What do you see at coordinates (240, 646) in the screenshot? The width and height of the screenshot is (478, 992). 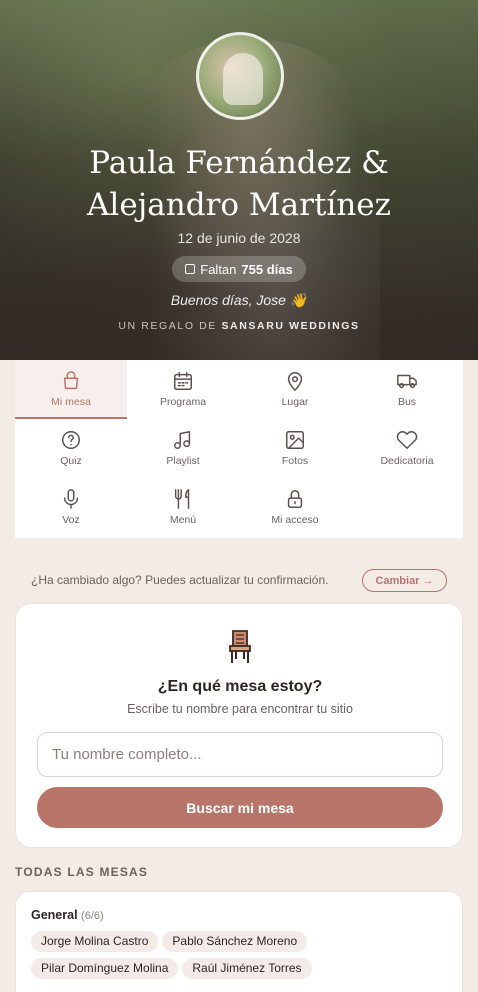 I see `chair-icon` at bounding box center [240, 646].